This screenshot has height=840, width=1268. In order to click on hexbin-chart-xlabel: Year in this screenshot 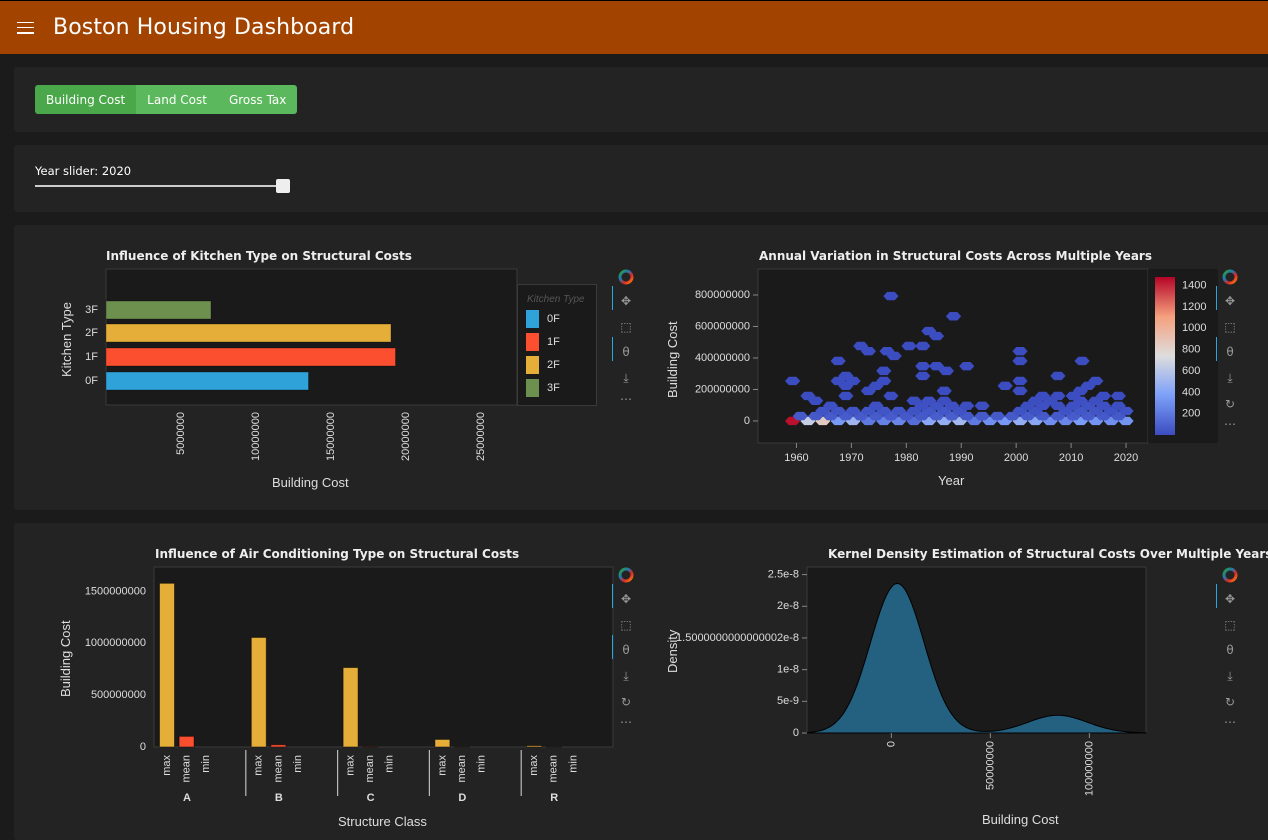, I will do `click(951, 480)`.